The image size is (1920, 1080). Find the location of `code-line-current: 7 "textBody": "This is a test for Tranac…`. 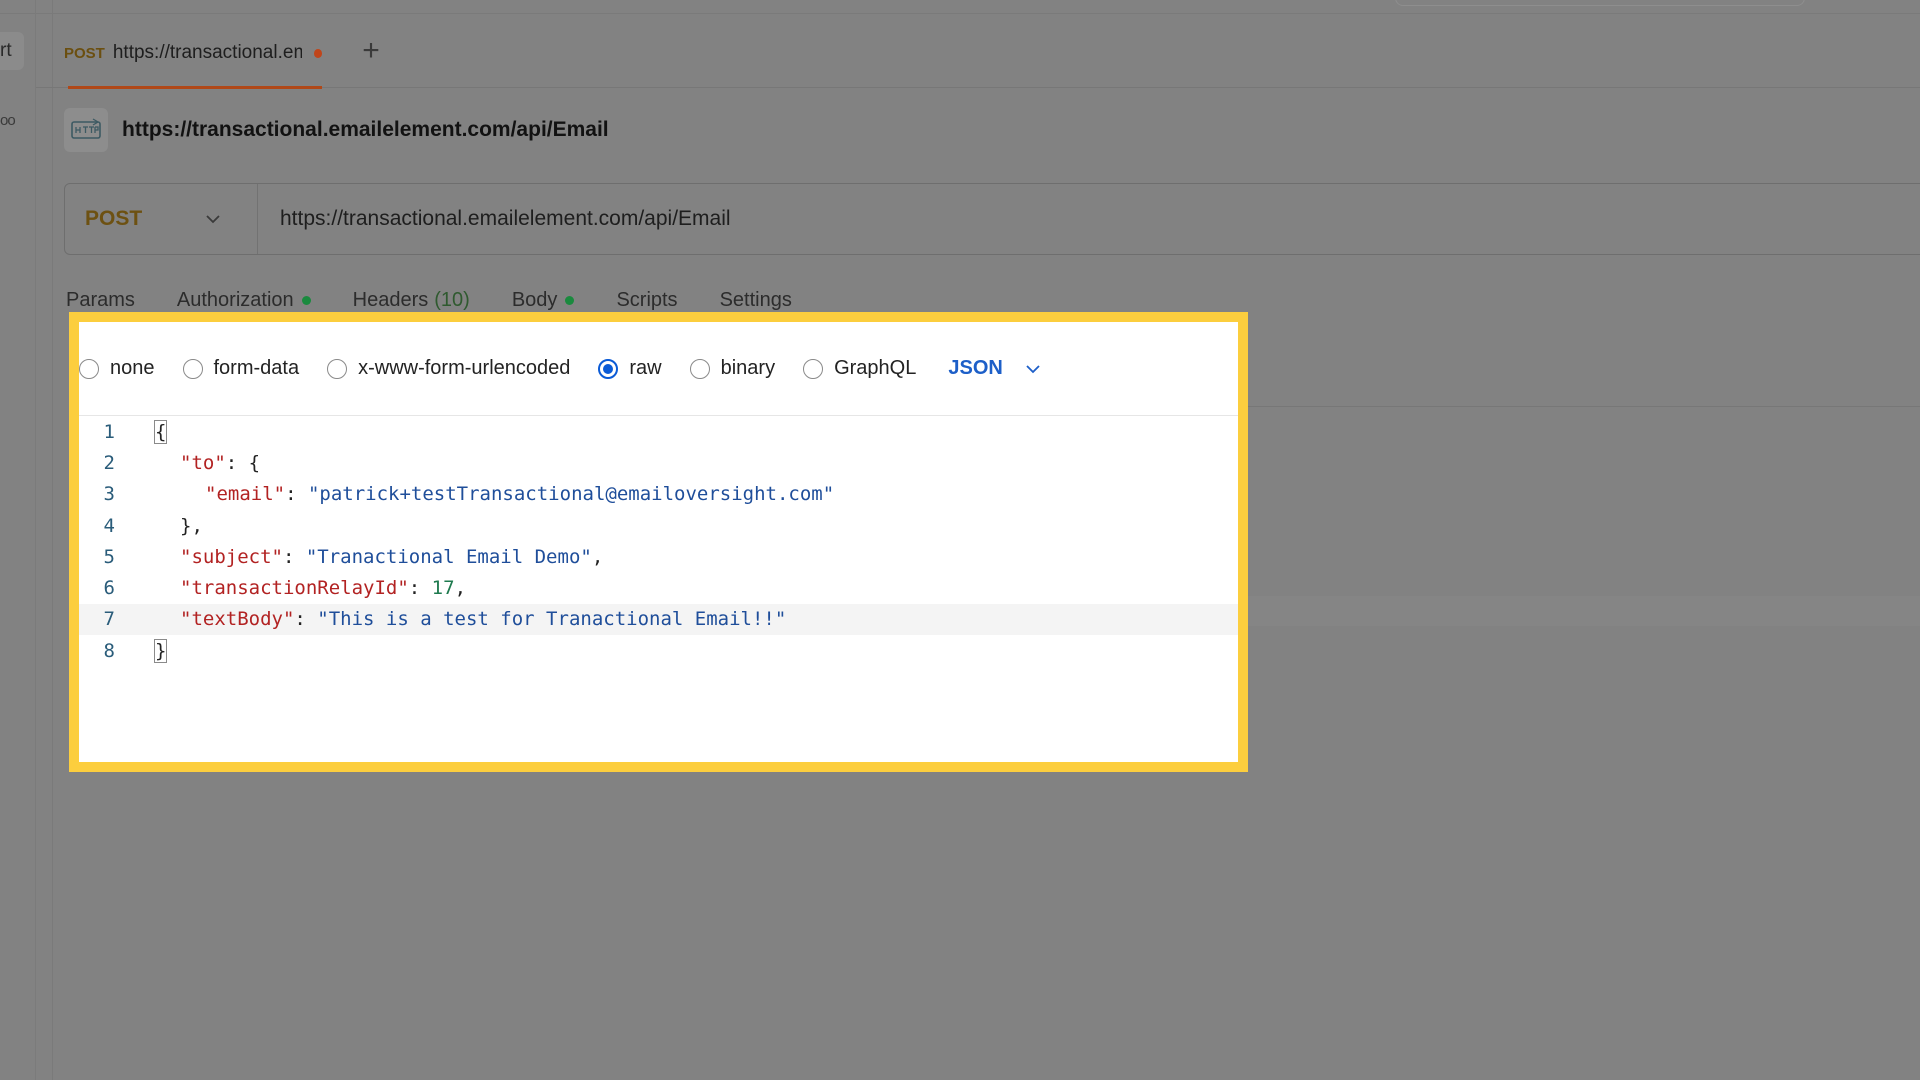

code-line-current: 7 "textBody": "This is a test for Tranac… is located at coordinates (658, 619).